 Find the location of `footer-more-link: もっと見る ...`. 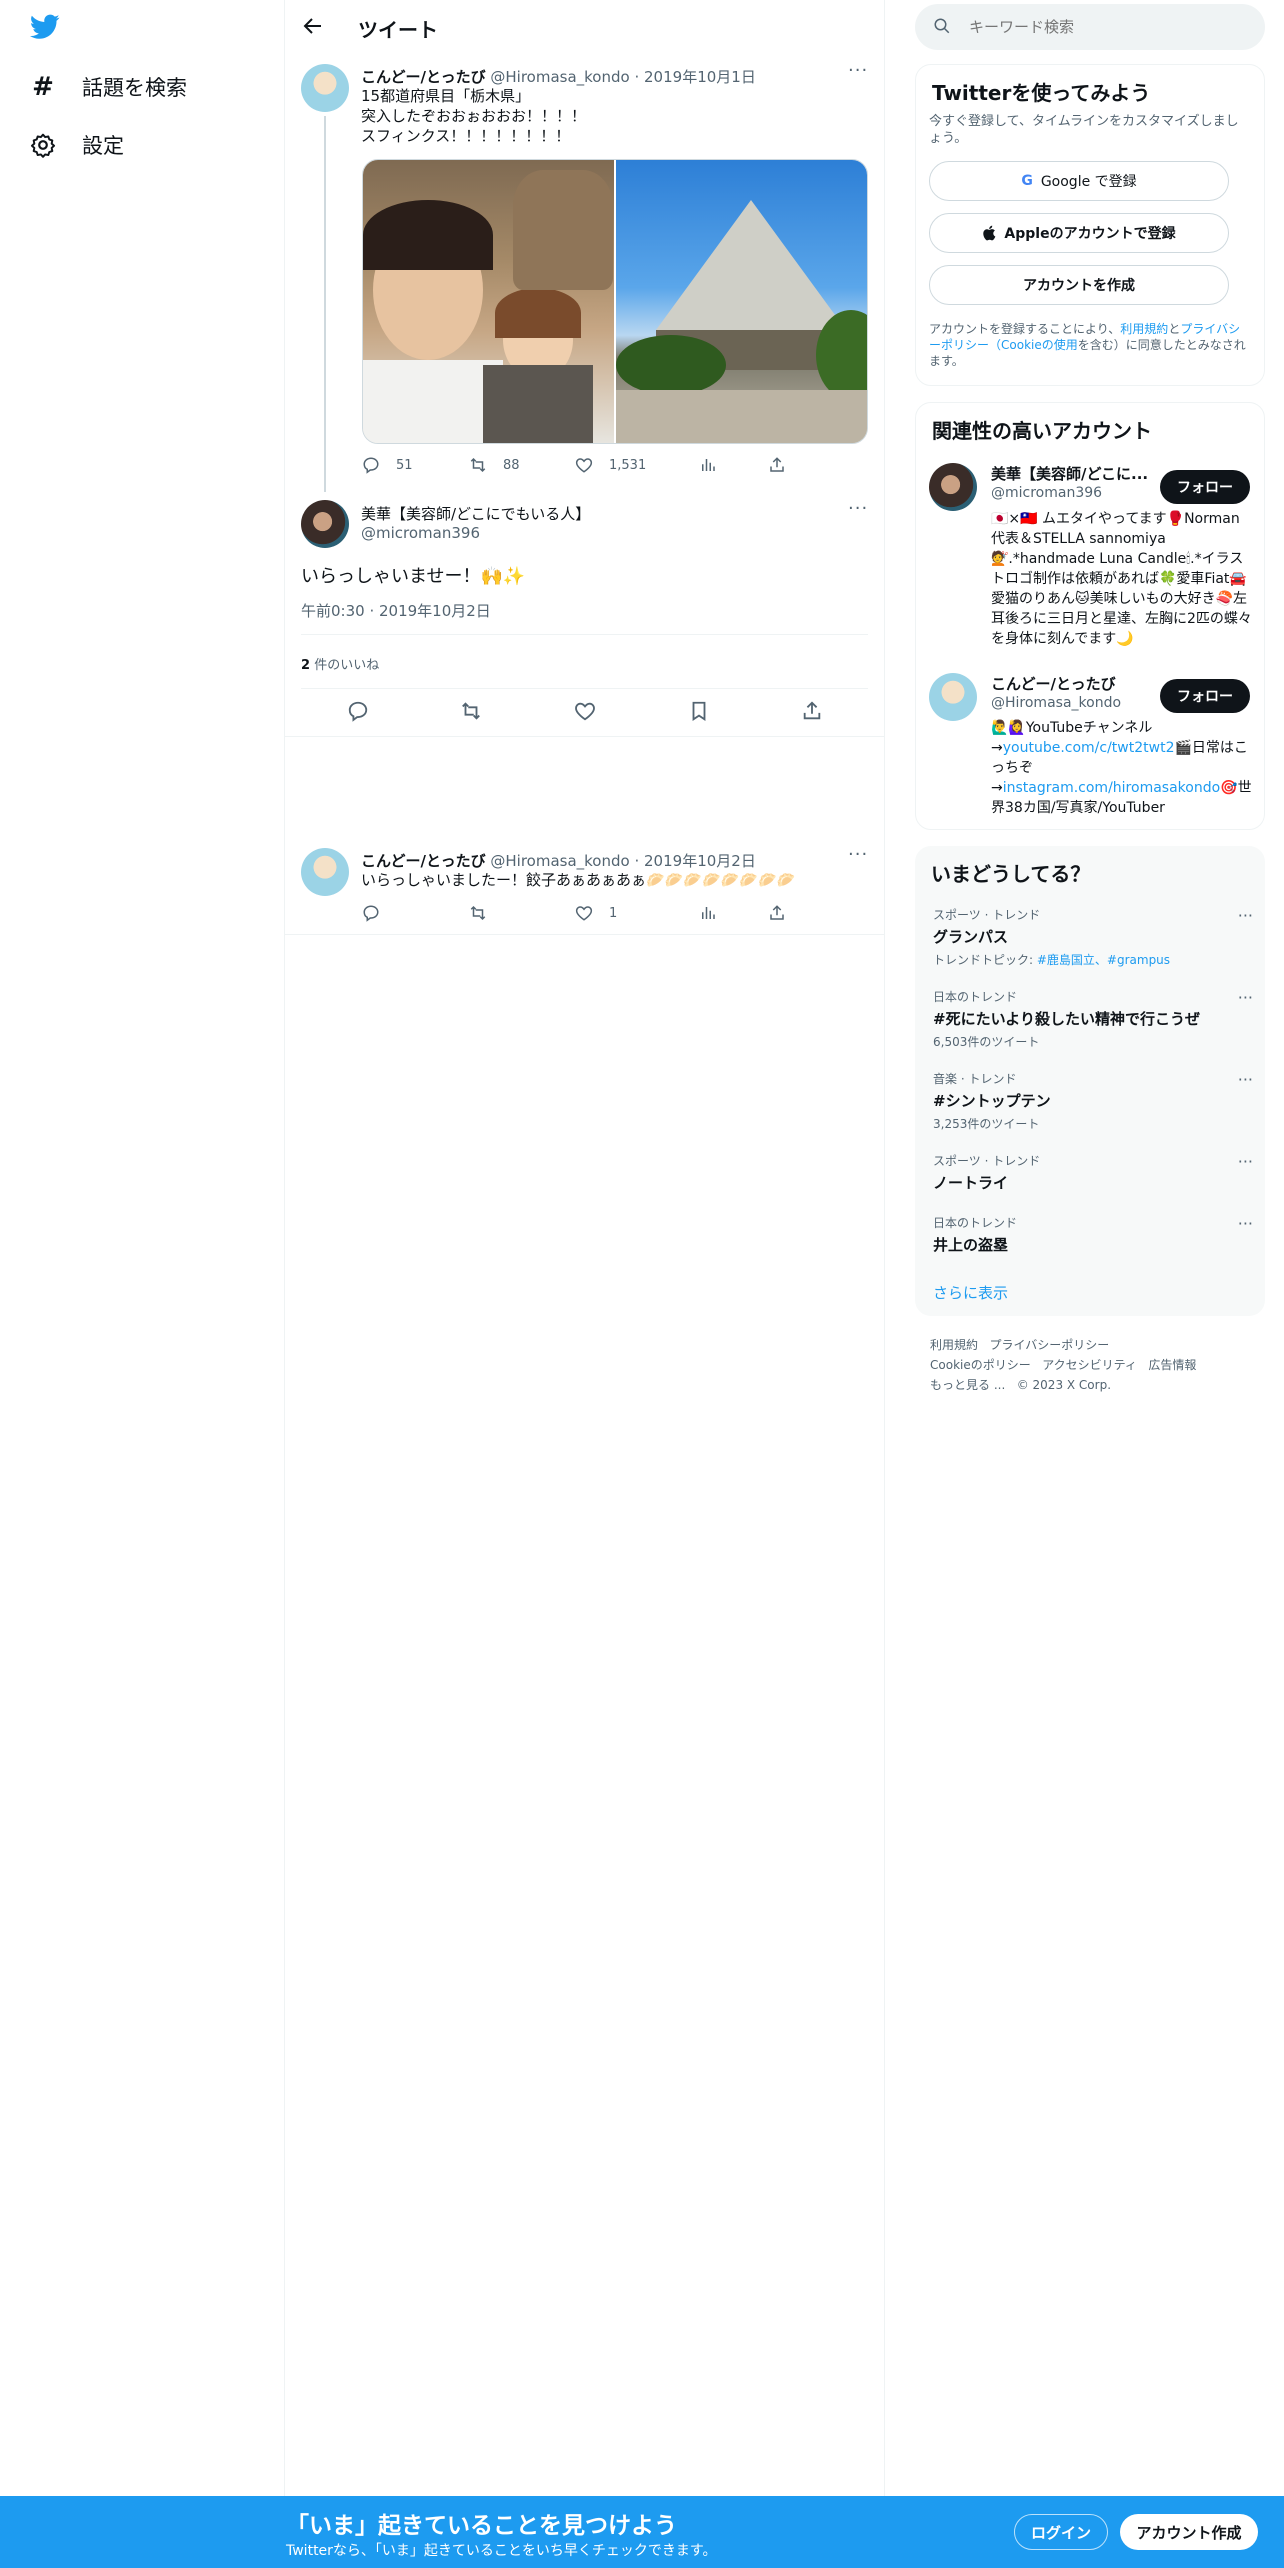

footer-more-link: もっと見る ... is located at coordinates (967, 1385).